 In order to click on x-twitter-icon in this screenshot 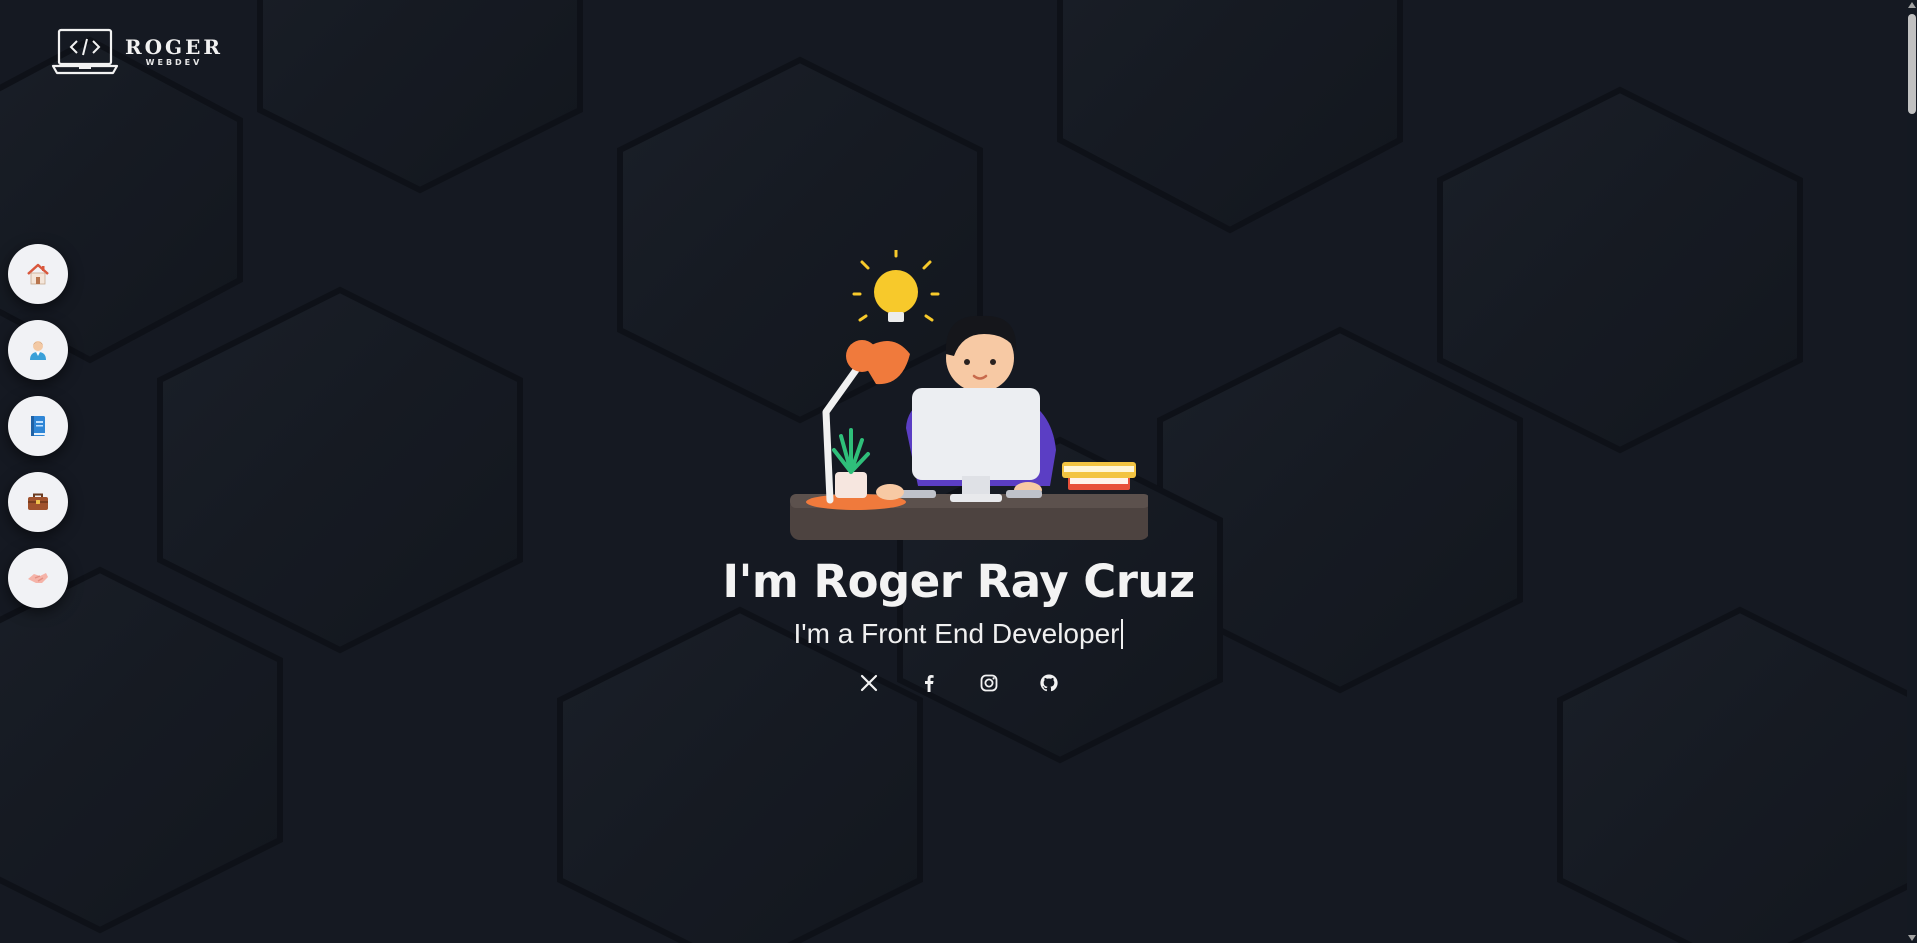, I will do `click(868, 683)`.